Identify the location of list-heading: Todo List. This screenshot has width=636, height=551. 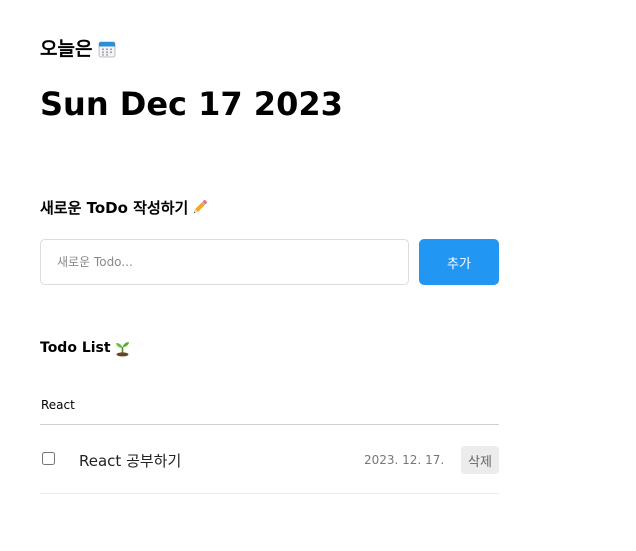
(85, 348).